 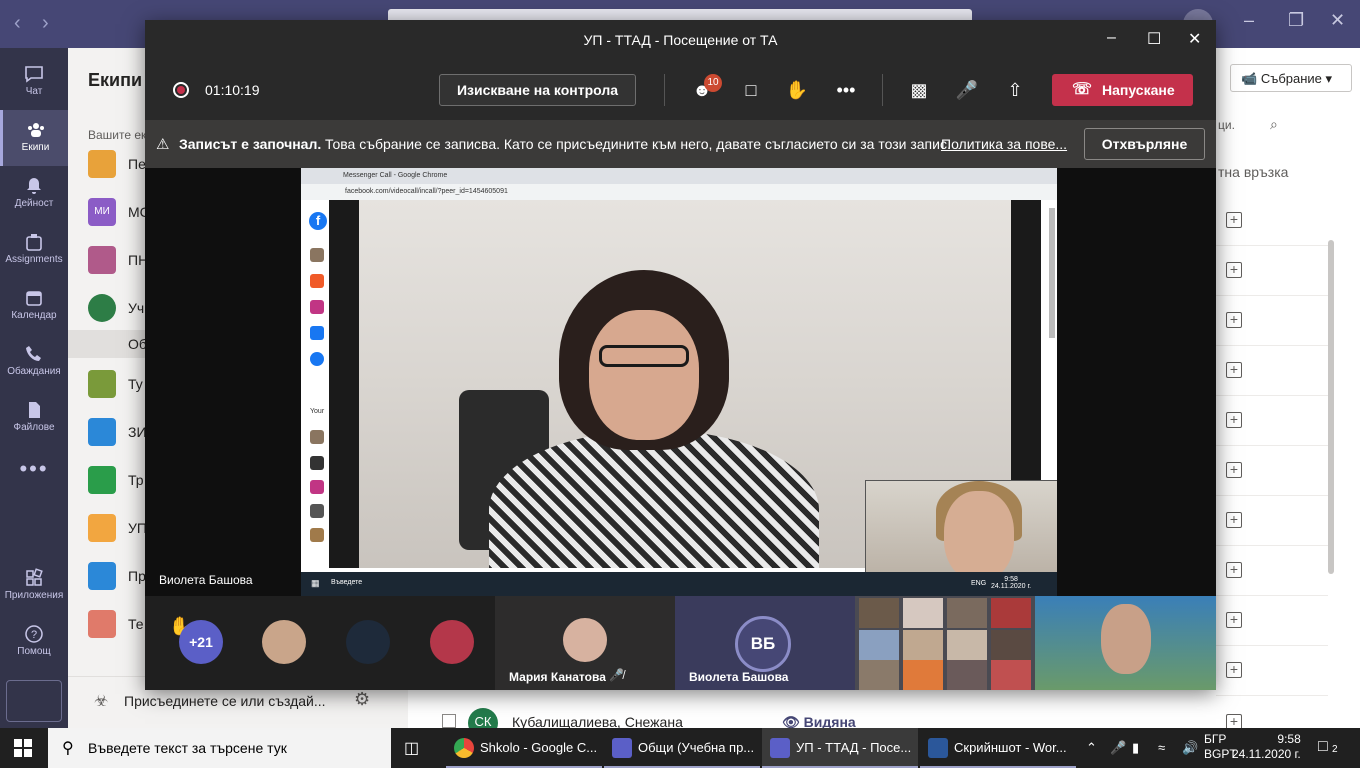 I want to click on rail-label: Календар, so click(x=34, y=315).